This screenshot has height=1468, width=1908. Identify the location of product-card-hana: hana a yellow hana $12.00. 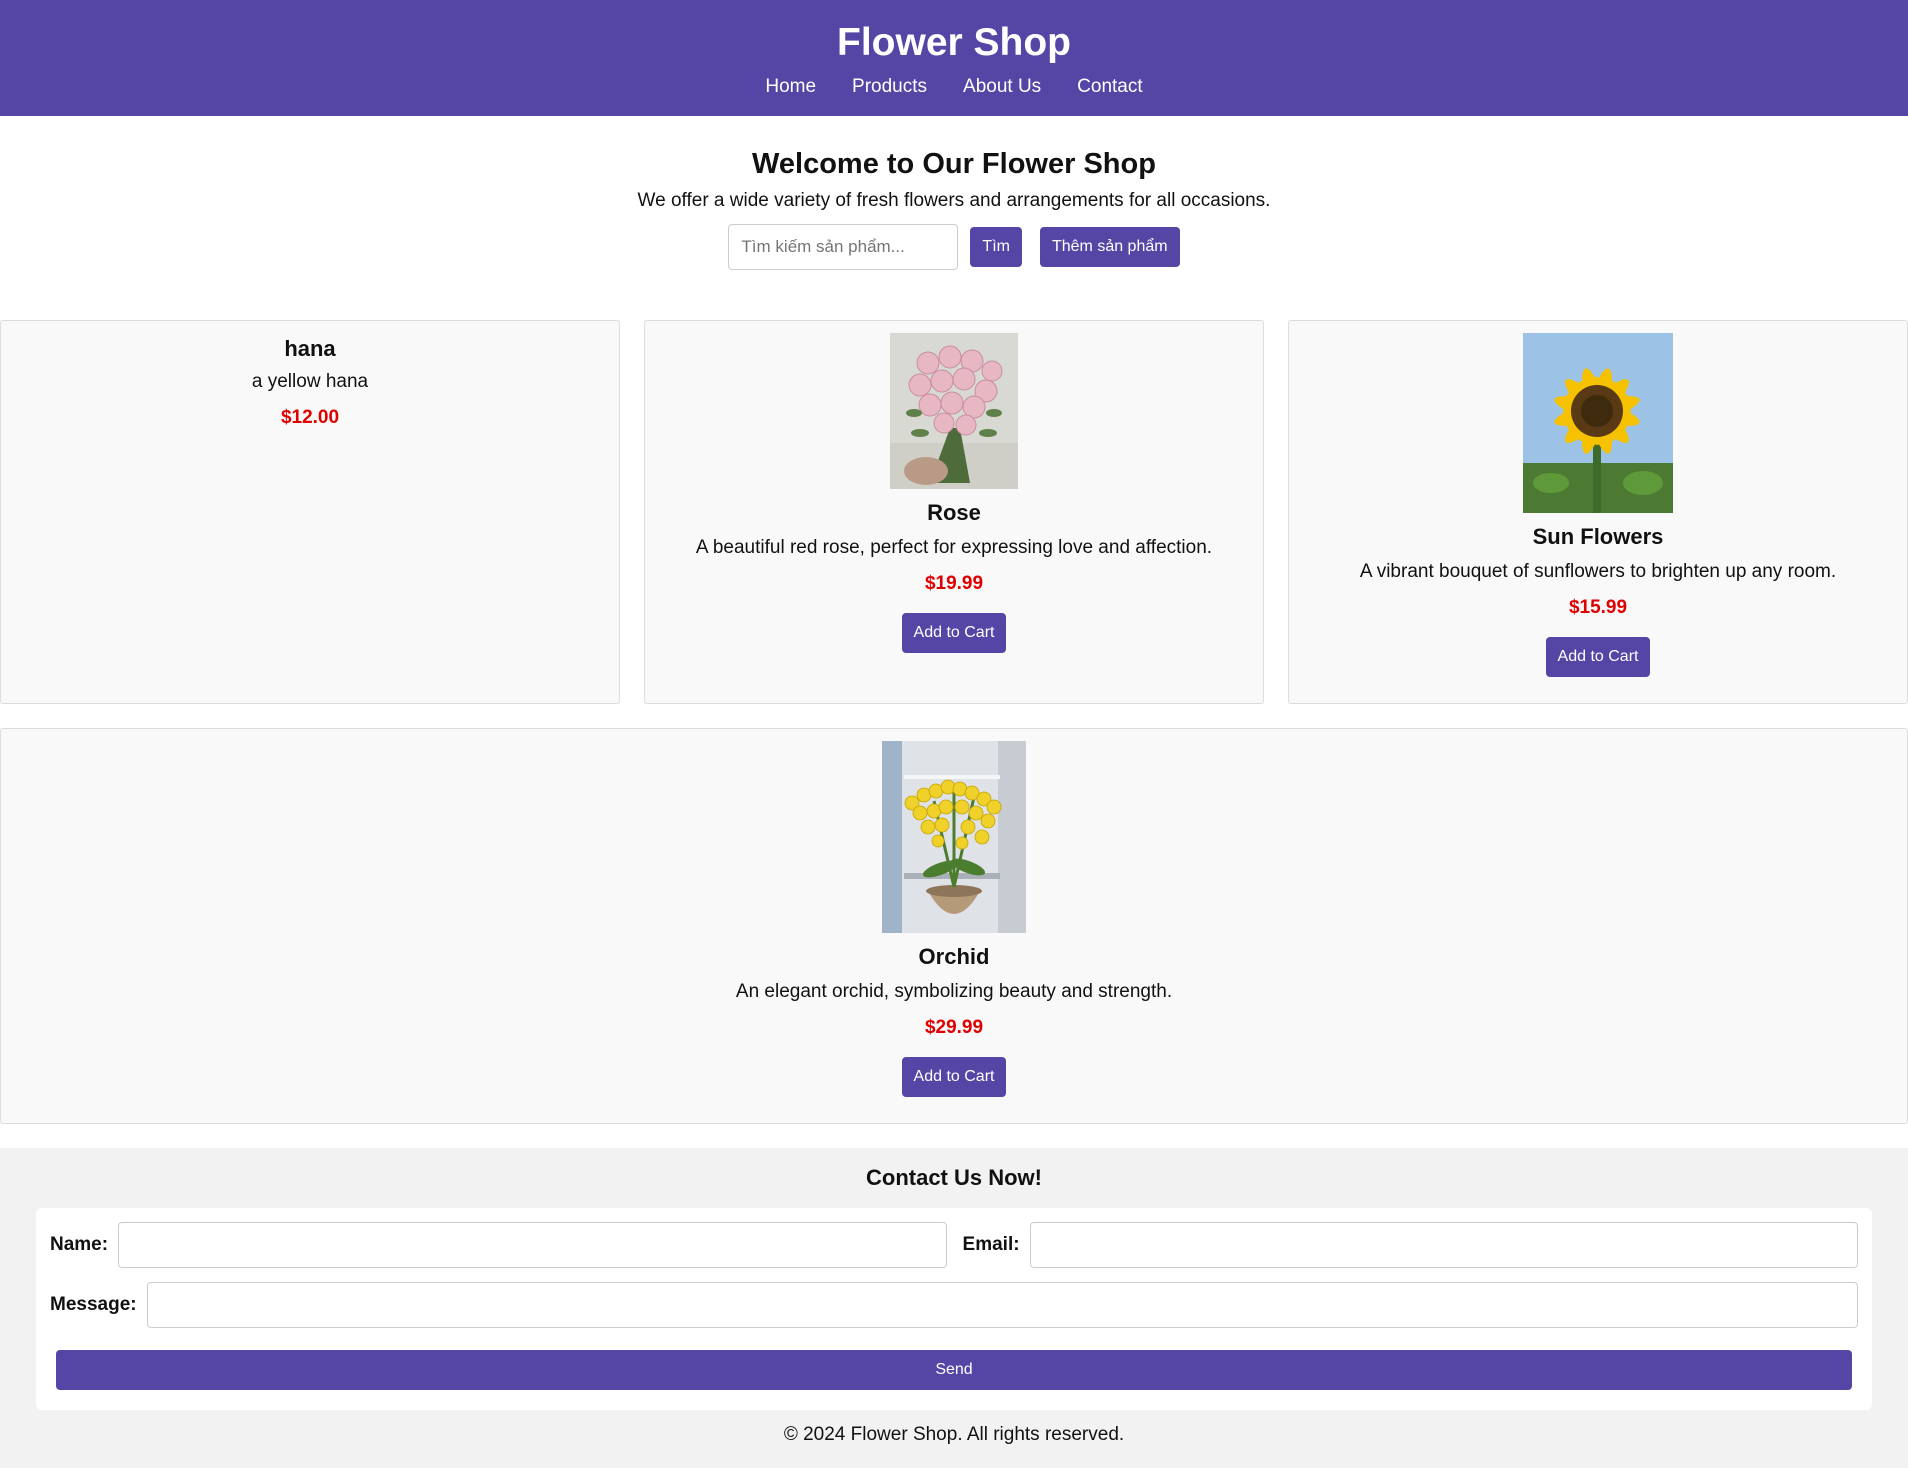
(310, 512).